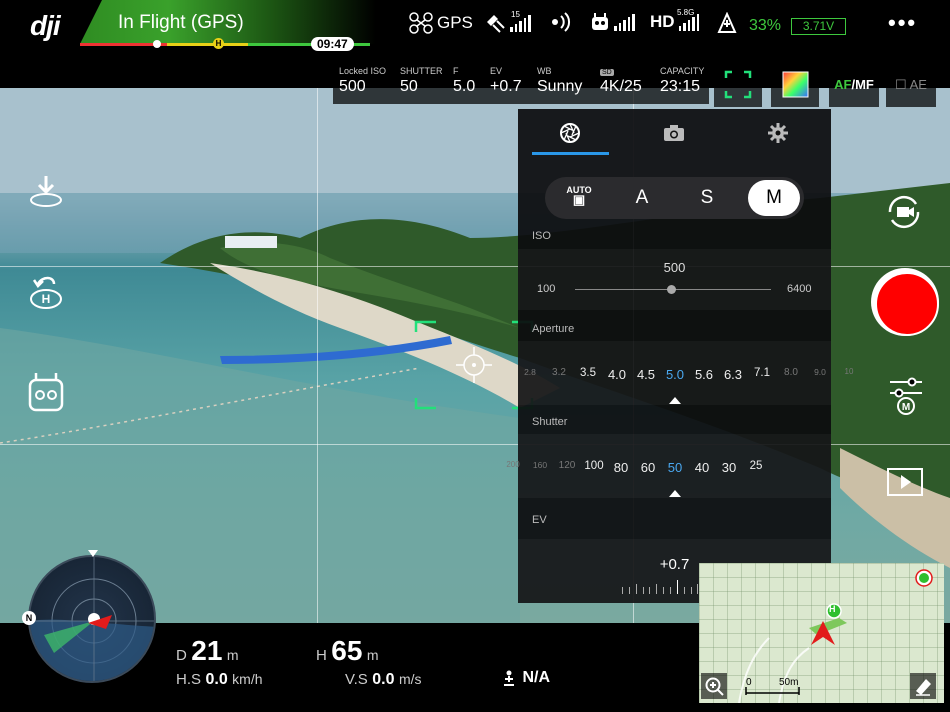 Image resolution: width=950 pixels, height=712 pixels. What do you see at coordinates (704, 374) in the screenshot?
I see `scale-value: 5.6` at bounding box center [704, 374].